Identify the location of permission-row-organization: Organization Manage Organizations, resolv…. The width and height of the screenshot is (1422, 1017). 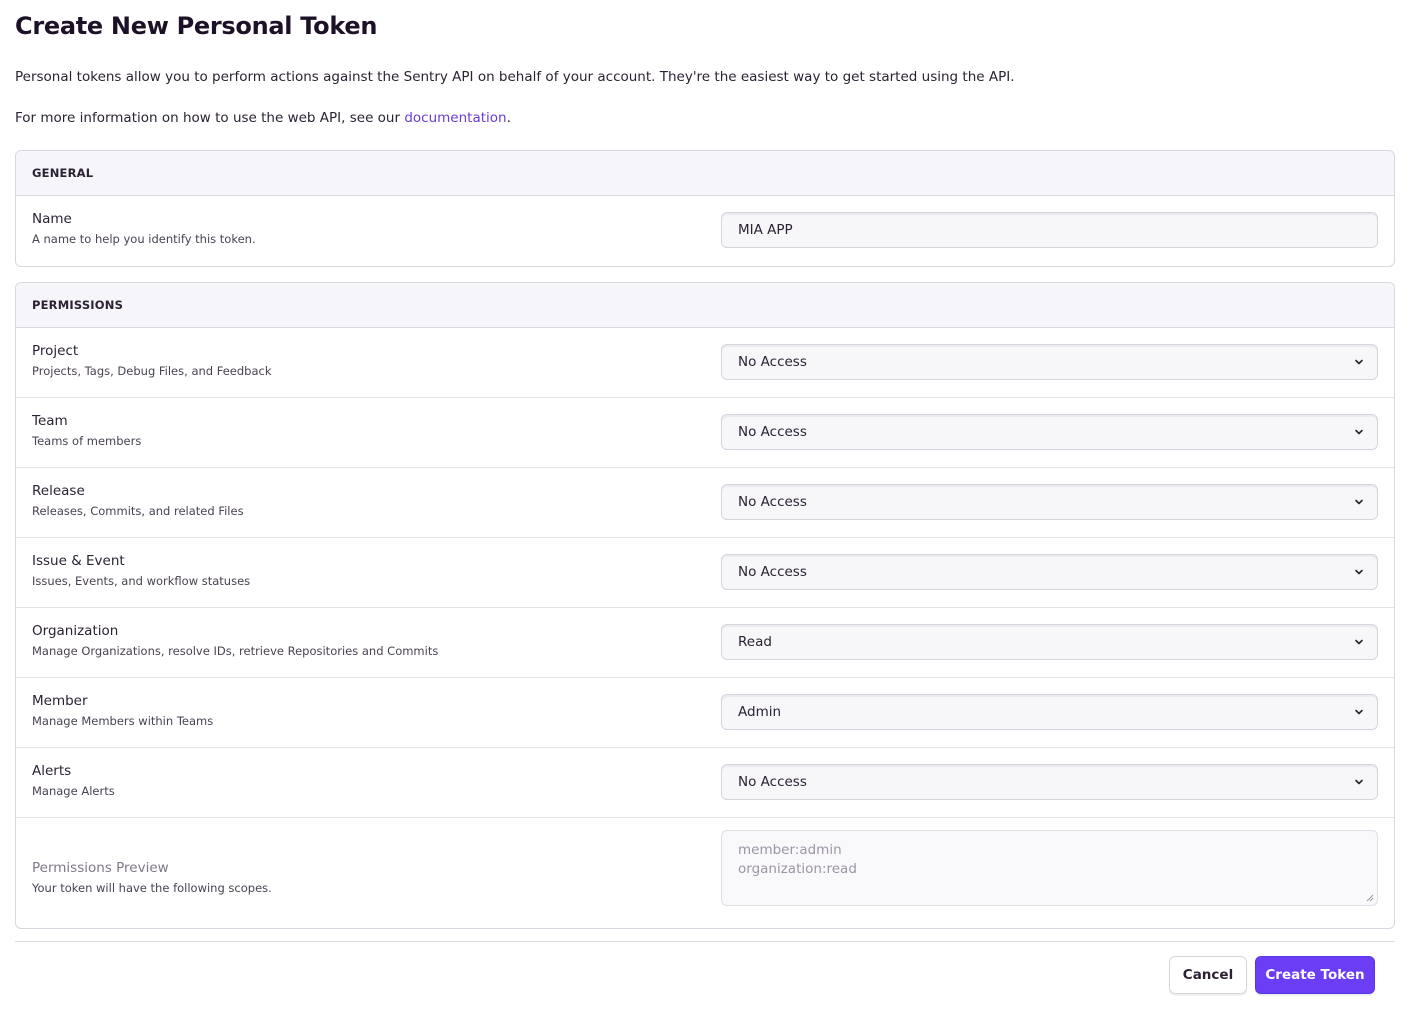
(705, 643).